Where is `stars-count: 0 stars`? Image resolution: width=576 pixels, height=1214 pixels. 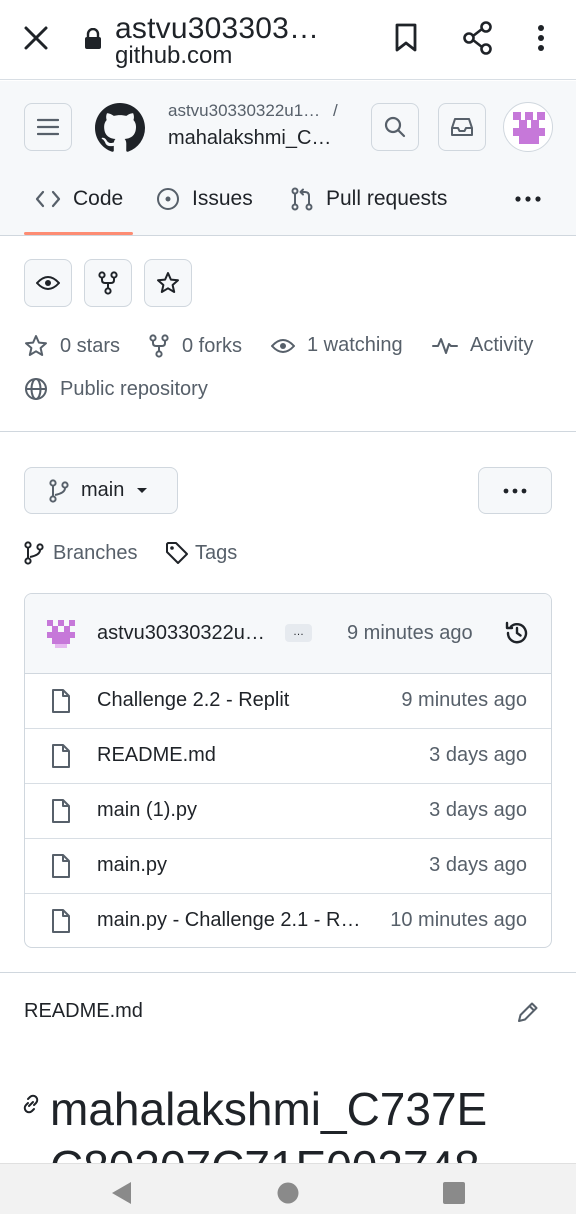 stars-count: 0 stars is located at coordinates (90, 345).